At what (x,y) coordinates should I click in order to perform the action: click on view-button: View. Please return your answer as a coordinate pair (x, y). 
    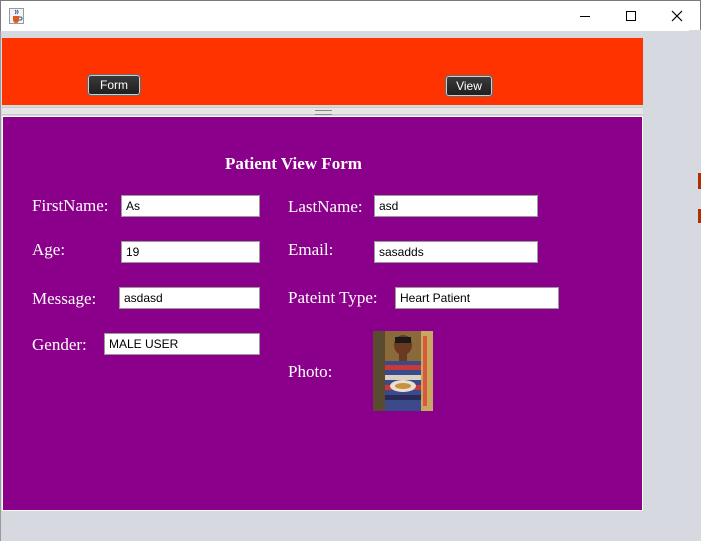
    Looking at the image, I should click on (469, 86).